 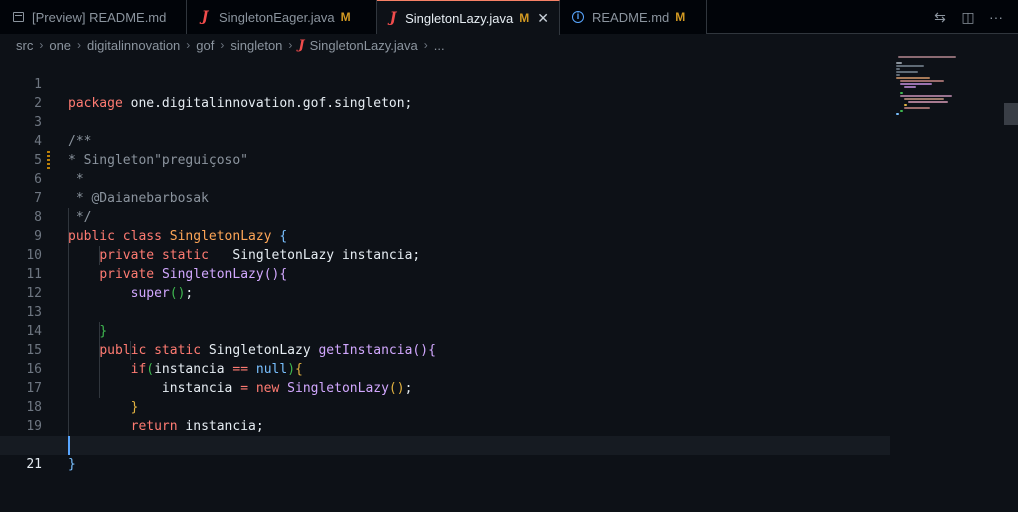 I want to click on code-line: 17 }, so click(x=445, y=387).